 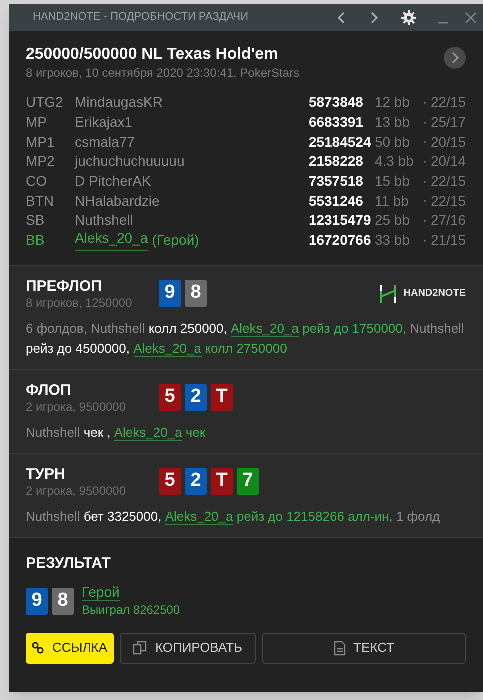 What do you see at coordinates (153, 55) in the screenshot?
I see `hand-title: 250000/500000 NL Texas Hold'em` at bounding box center [153, 55].